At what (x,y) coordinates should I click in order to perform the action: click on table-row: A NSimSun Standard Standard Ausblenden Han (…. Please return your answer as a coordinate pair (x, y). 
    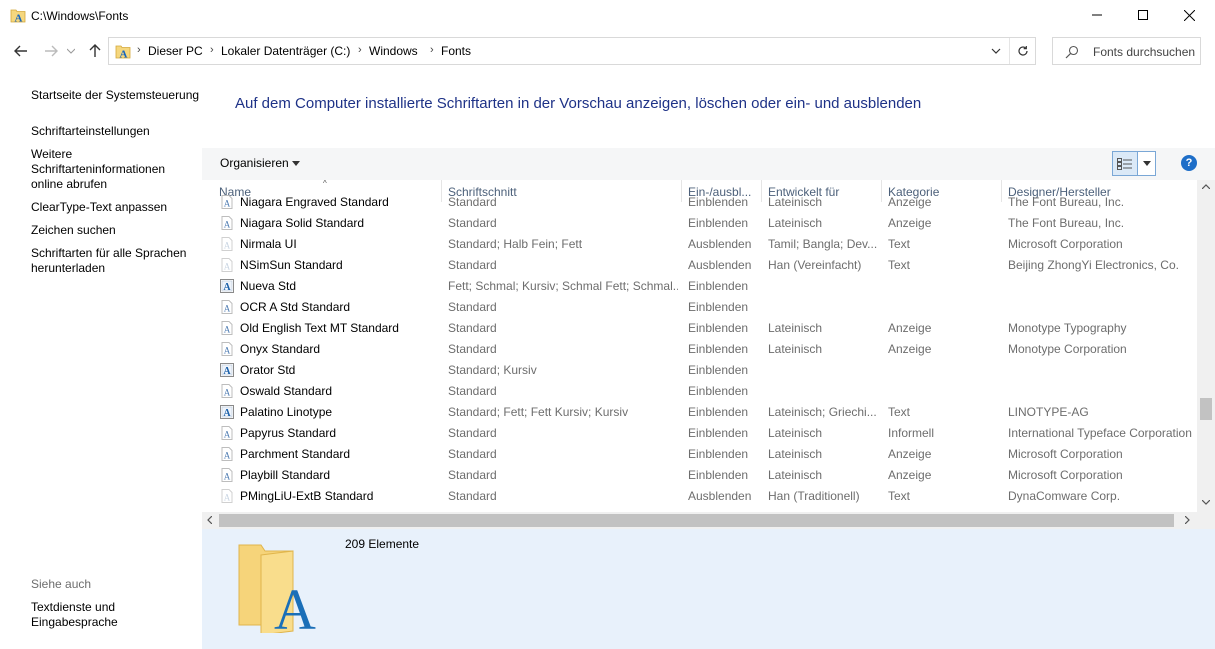
    Looking at the image, I should click on (699, 265).